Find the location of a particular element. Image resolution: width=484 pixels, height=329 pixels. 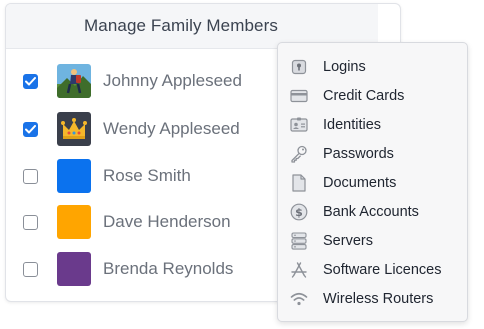

menu-item-documents: Documents is located at coordinates (372, 182).